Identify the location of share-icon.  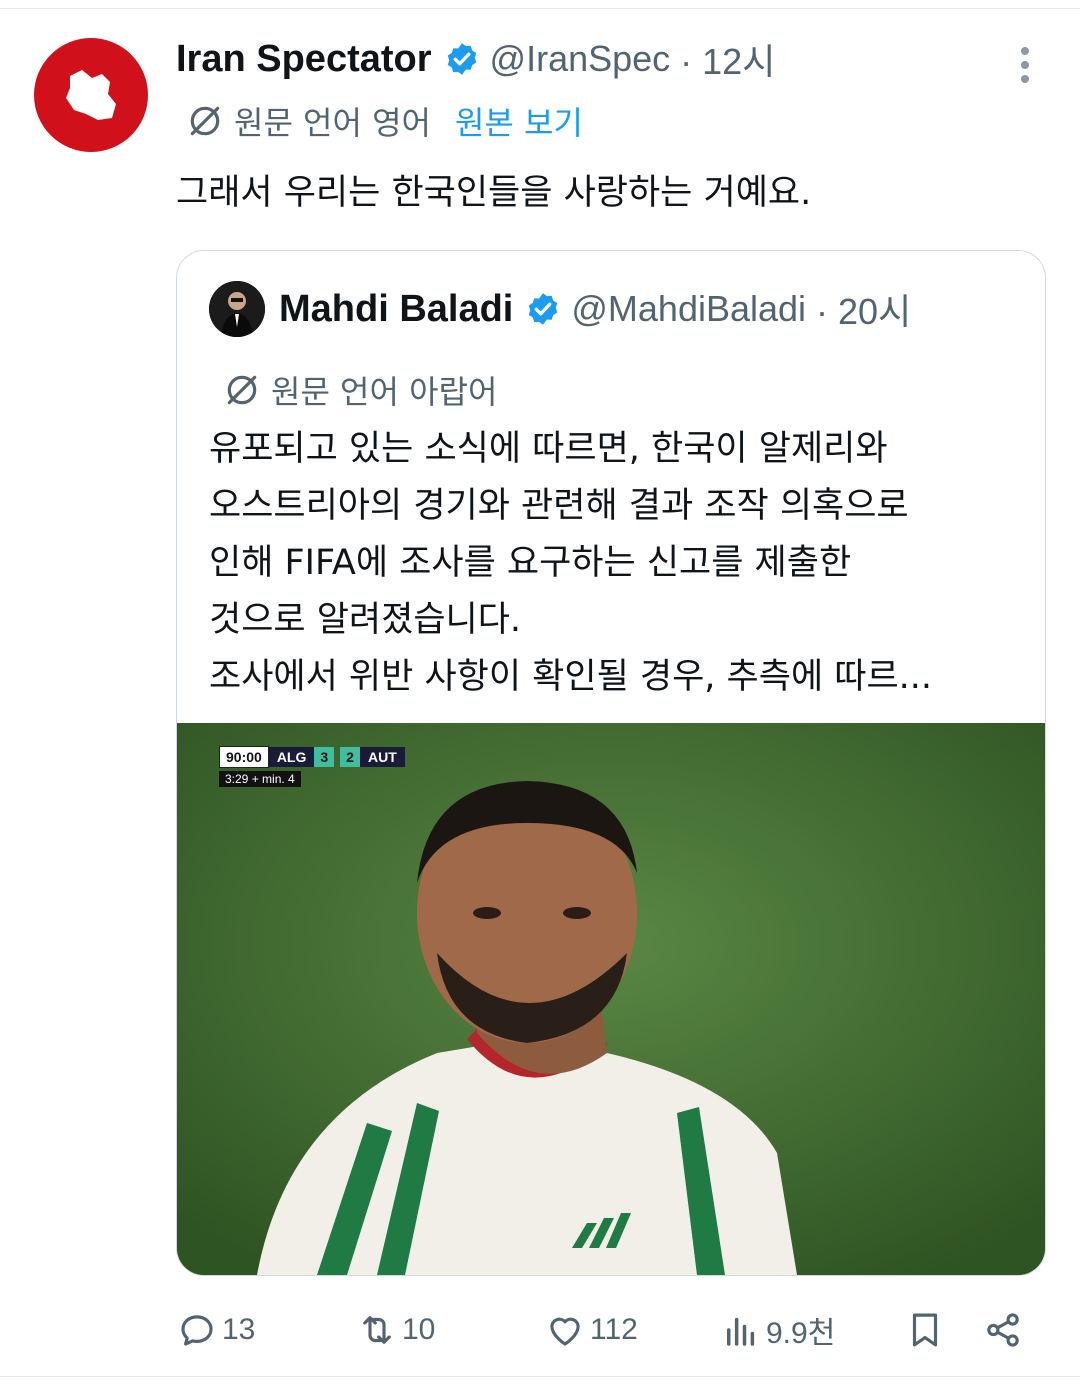
(1003, 1330).